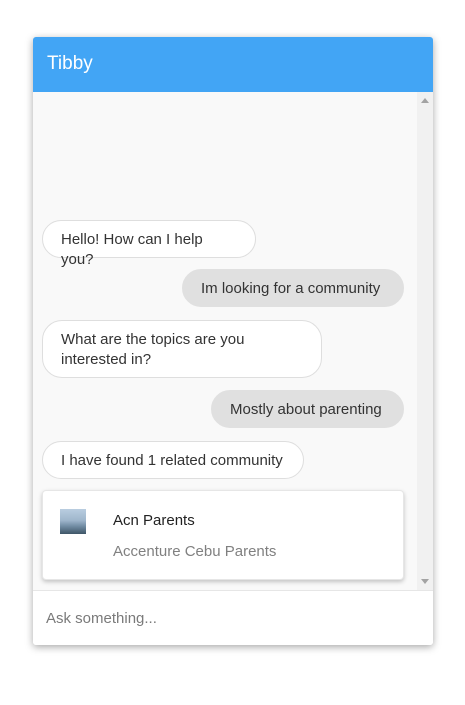  I want to click on community-subtitle: Accenture Cebu Parents, so click(195, 551).